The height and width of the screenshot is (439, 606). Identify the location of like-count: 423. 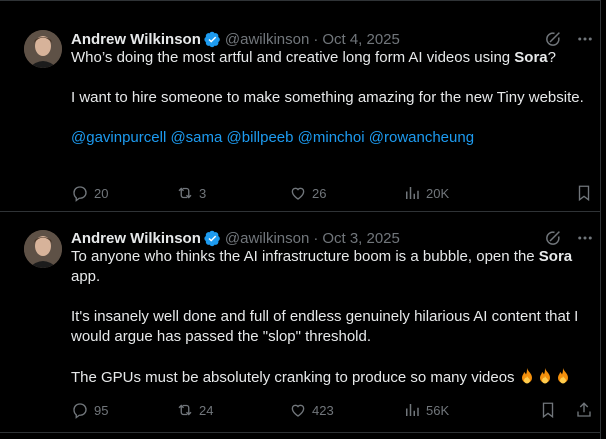
(323, 410).